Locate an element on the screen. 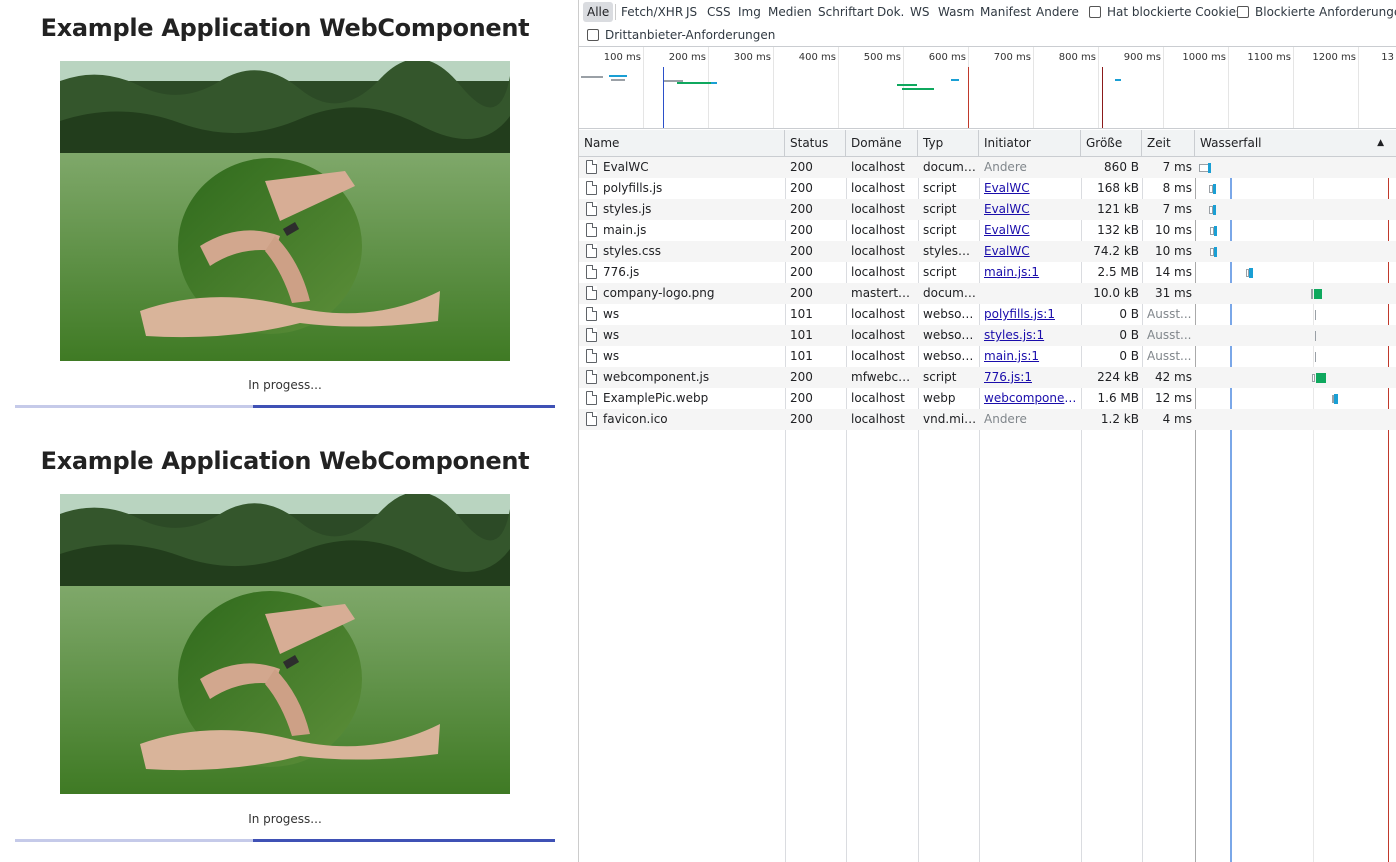 The width and height of the screenshot is (1396, 862). timeline-tick-label: 1000 ms is located at coordinates (1204, 57).